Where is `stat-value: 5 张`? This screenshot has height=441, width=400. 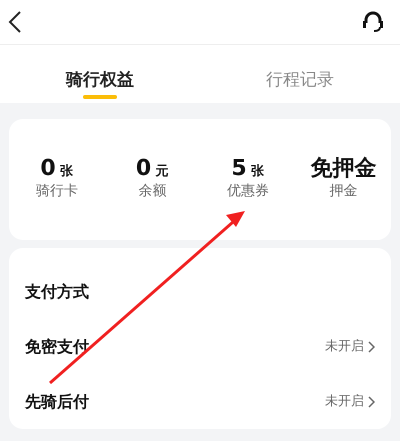 stat-value: 5 张 is located at coordinates (248, 169).